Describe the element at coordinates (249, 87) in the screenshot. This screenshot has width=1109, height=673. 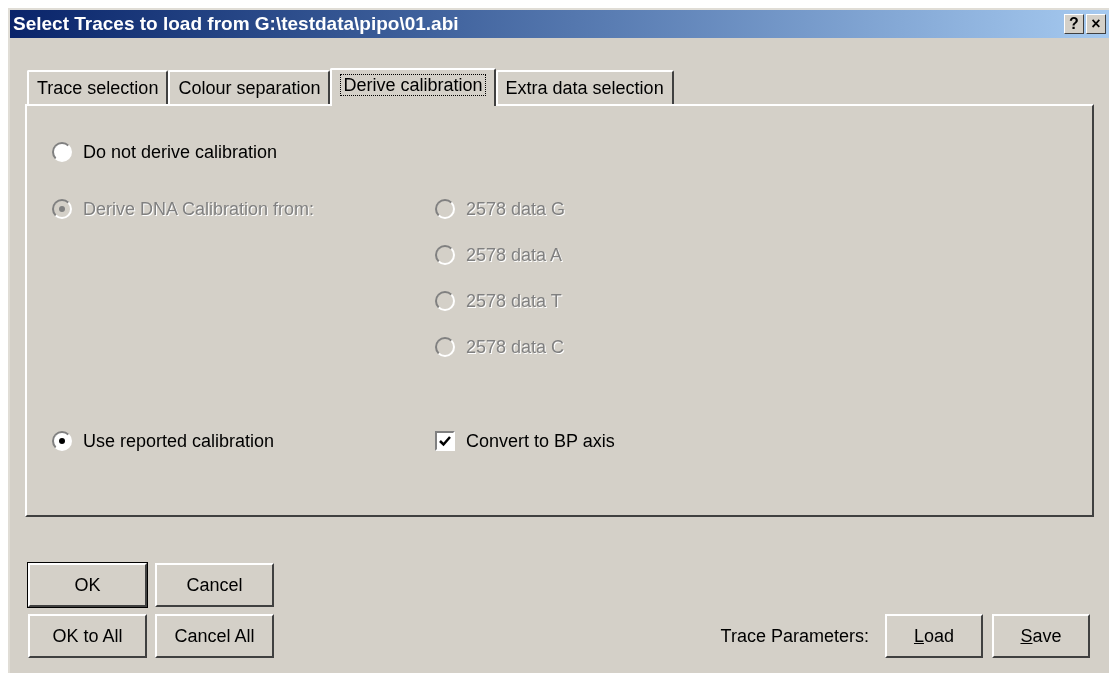
I see `tab: Colour separation` at that location.